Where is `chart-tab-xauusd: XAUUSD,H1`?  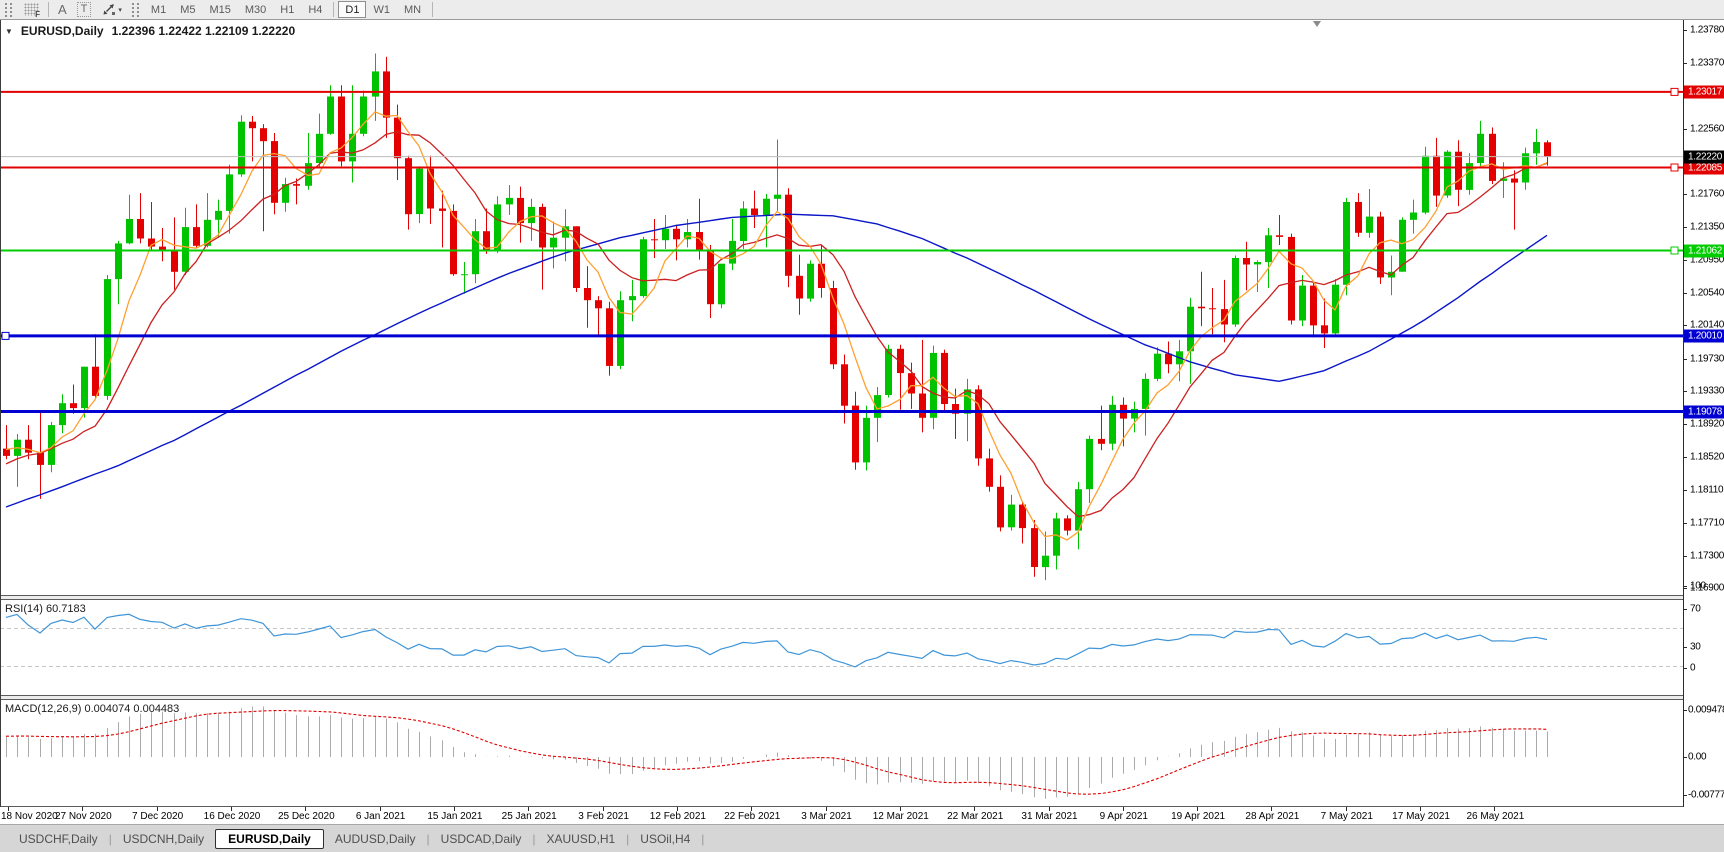 chart-tab-xauusd: XAUUSD,H1 is located at coordinates (580, 839).